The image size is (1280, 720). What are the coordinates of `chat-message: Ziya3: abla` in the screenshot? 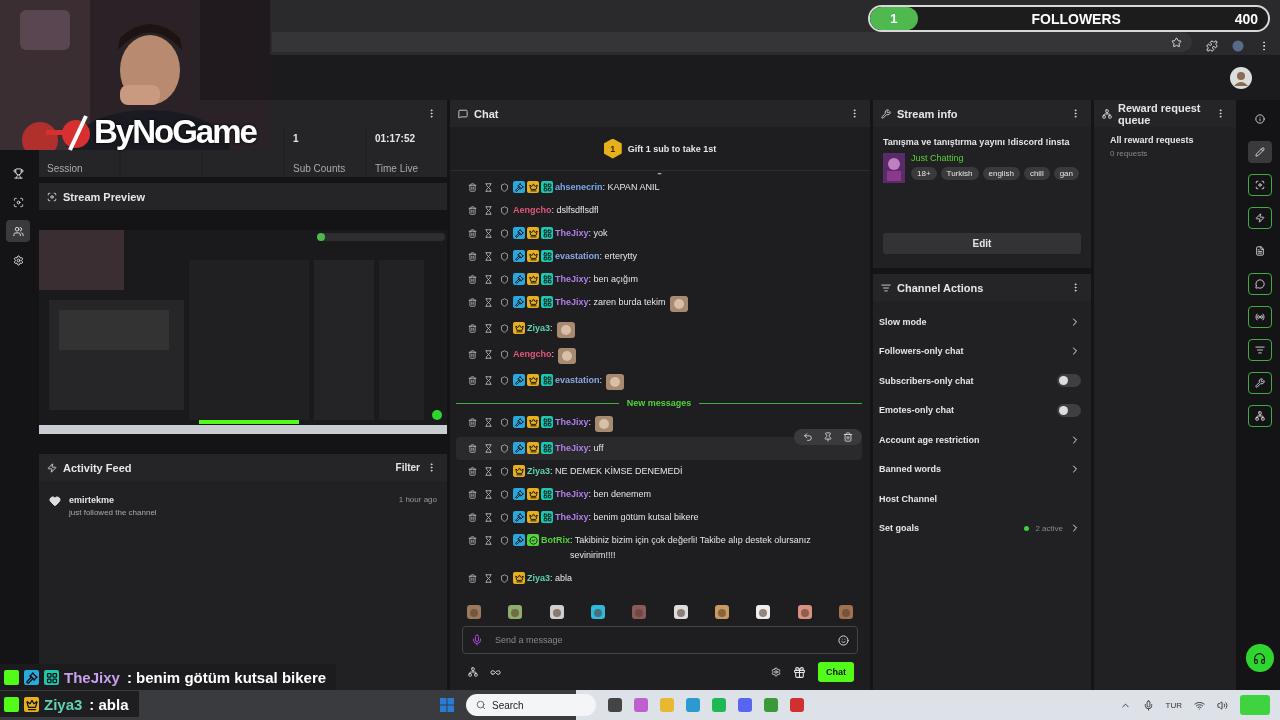 It's located at (659, 578).